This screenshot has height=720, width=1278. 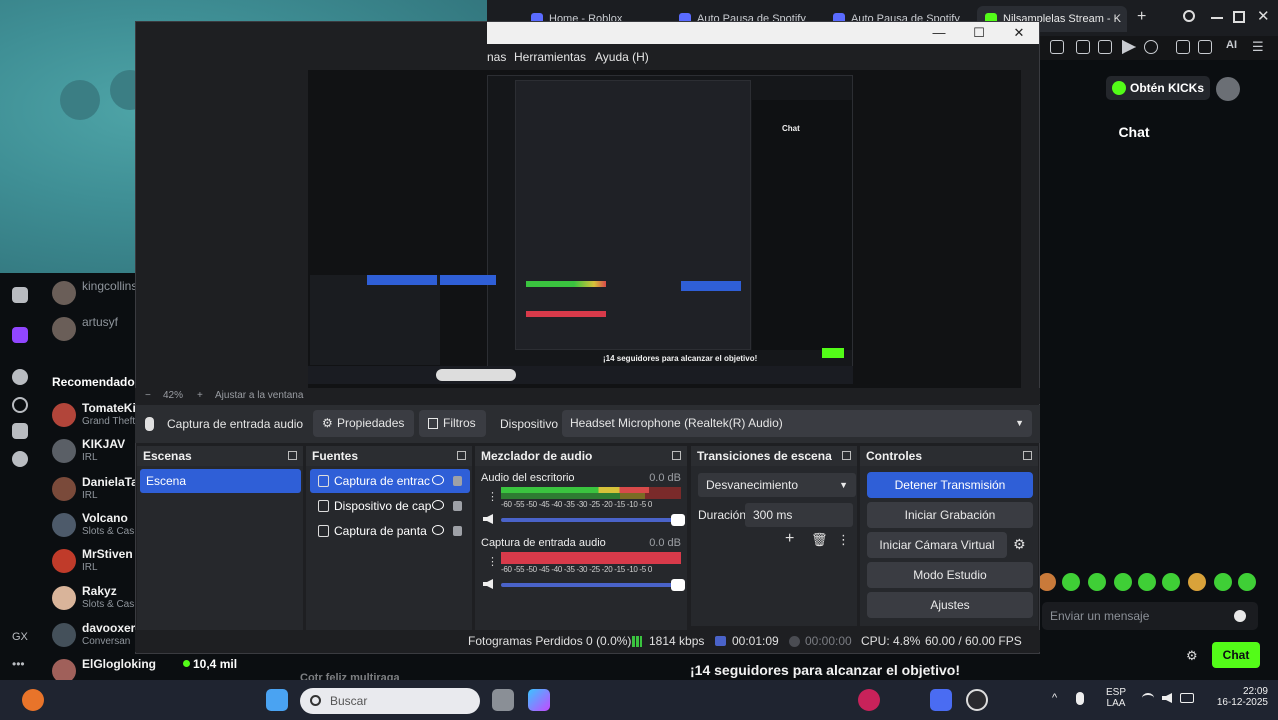 I want to click on chat-bubble-icon, so click(x=20, y=377).